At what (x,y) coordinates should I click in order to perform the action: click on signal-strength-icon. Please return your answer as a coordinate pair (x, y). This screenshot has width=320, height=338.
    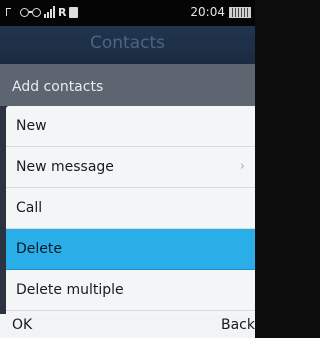
    Looking at the image, I should click on (49, 12).